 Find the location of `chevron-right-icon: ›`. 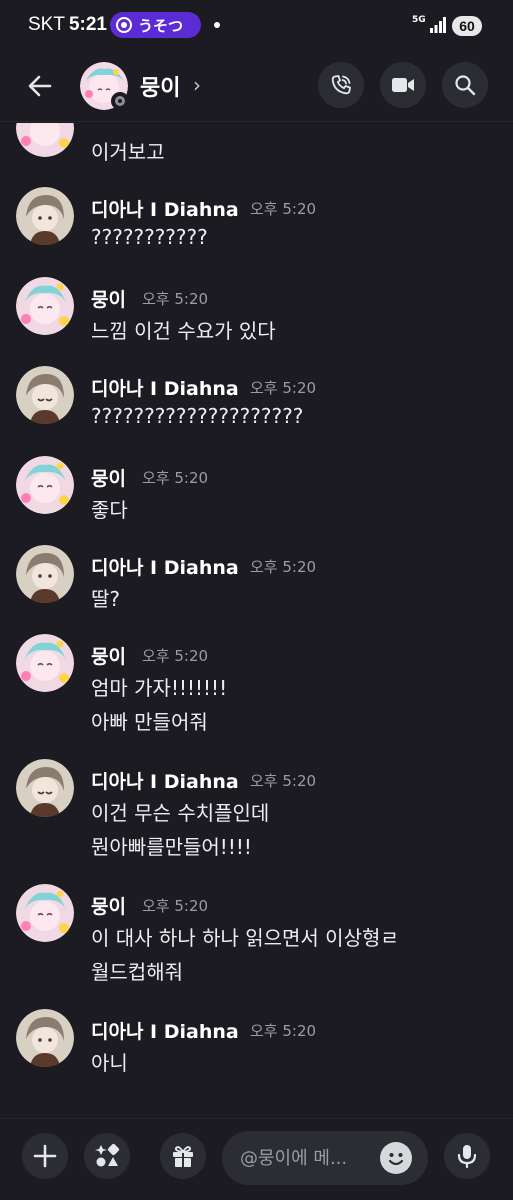

chevron-right-icon: › is located at coordinates (197, 85).